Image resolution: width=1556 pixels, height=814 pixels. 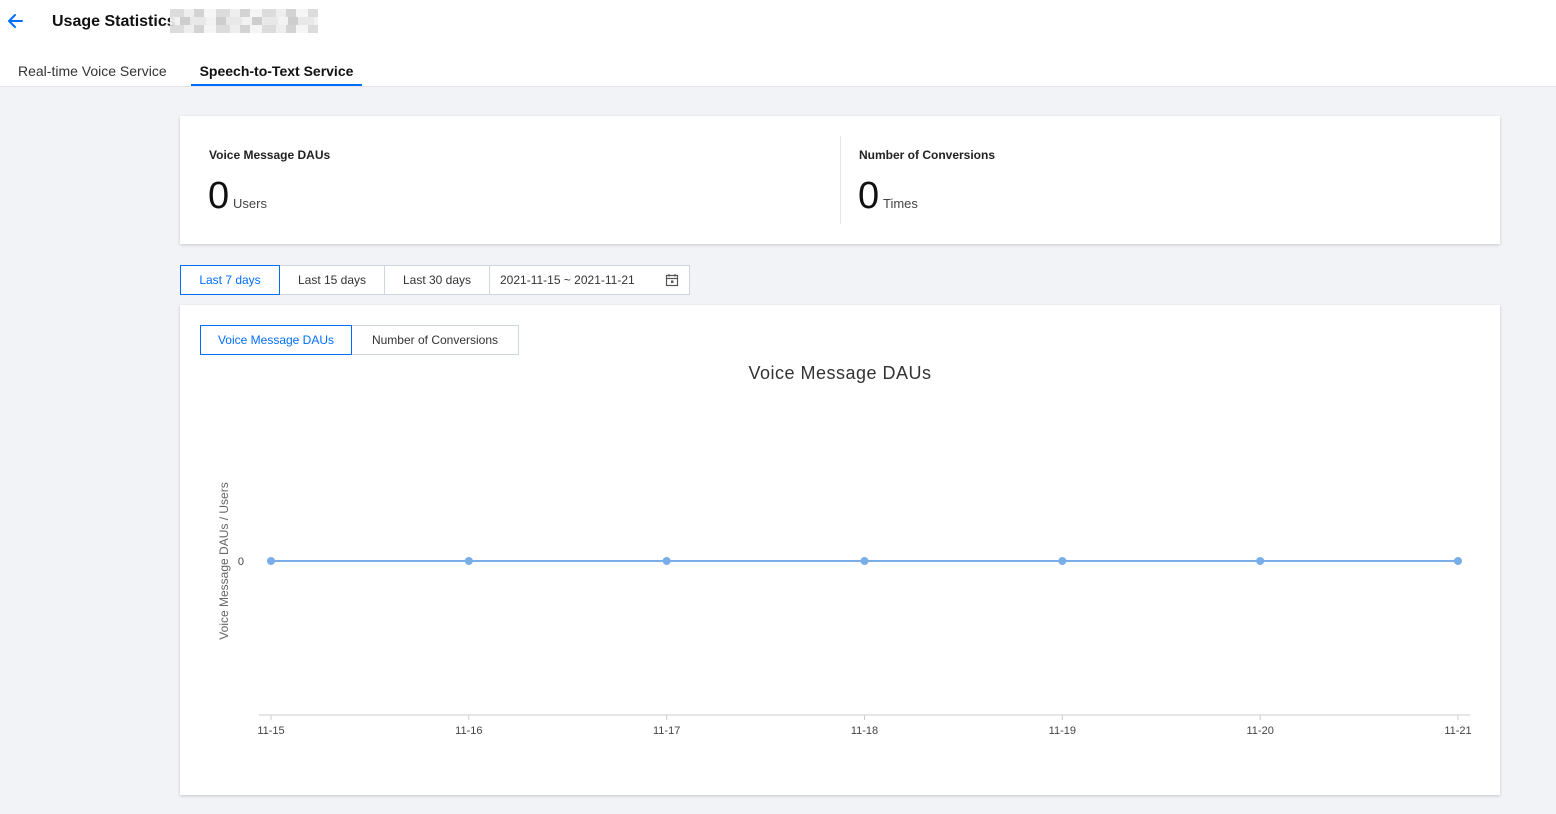 I want to click on calendar-icon, so click(x=672, y=280).